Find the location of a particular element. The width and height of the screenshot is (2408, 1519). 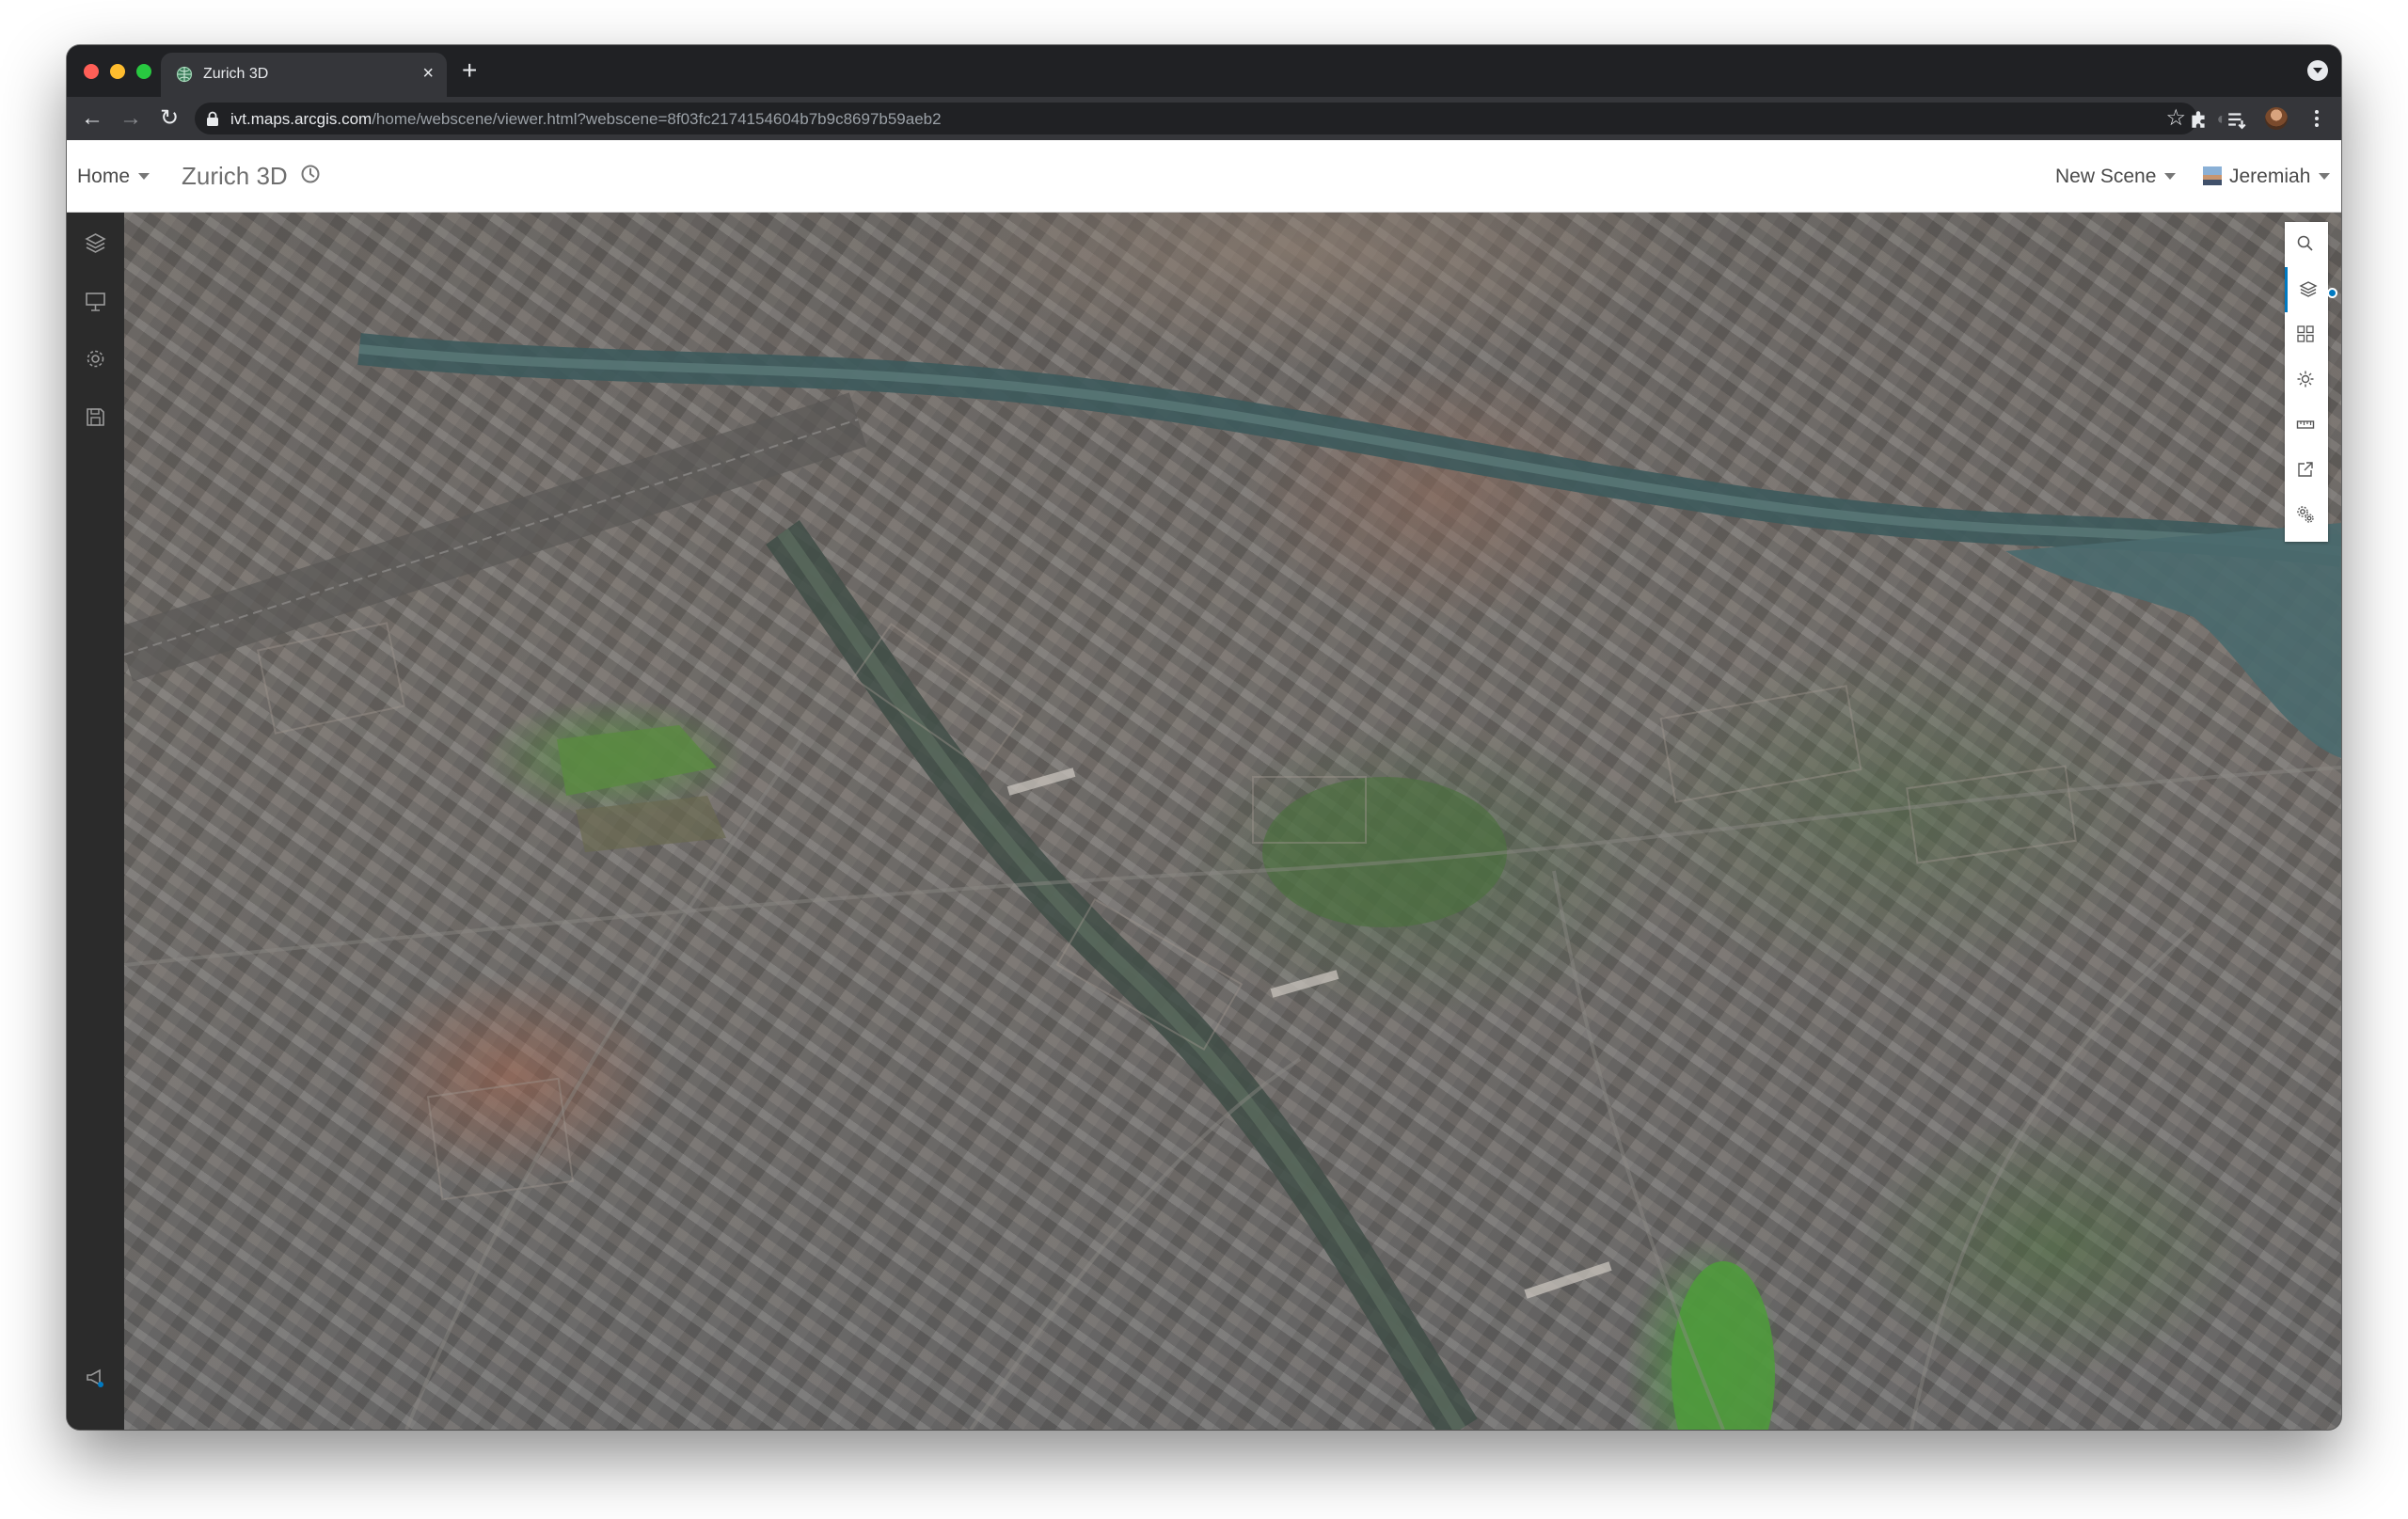

save-icon is located at coordinates (96, 417).